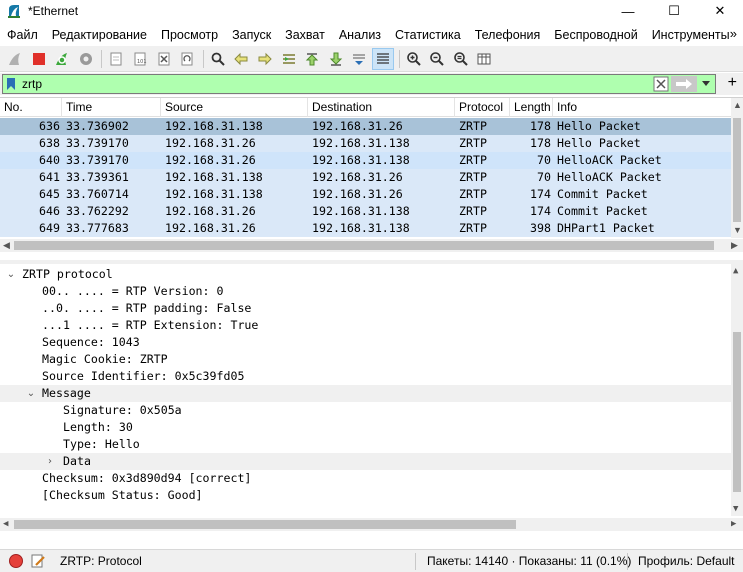 Image resolution: width=743 pixels, height=572 pixels. I want to click on close-file-button, so click(164, 59).